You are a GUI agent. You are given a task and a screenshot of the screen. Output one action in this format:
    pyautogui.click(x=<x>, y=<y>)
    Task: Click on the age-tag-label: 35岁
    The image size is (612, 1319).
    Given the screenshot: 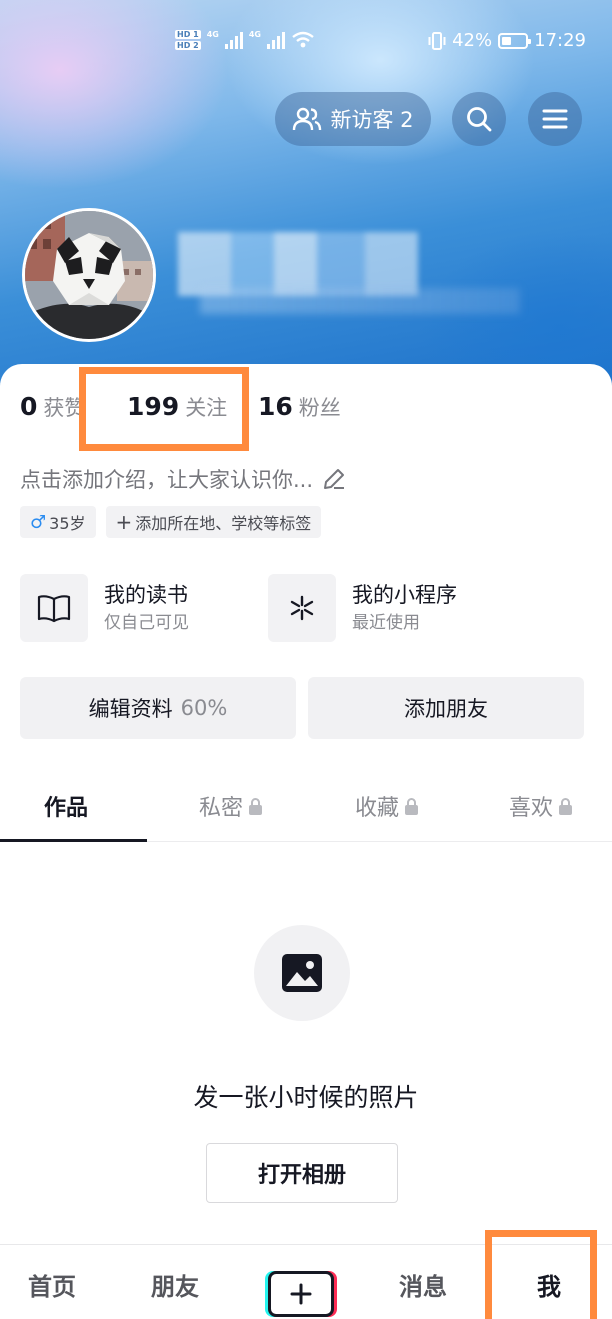 What is the action you would take?
    pyautogui.click(x=67, y=523)
    